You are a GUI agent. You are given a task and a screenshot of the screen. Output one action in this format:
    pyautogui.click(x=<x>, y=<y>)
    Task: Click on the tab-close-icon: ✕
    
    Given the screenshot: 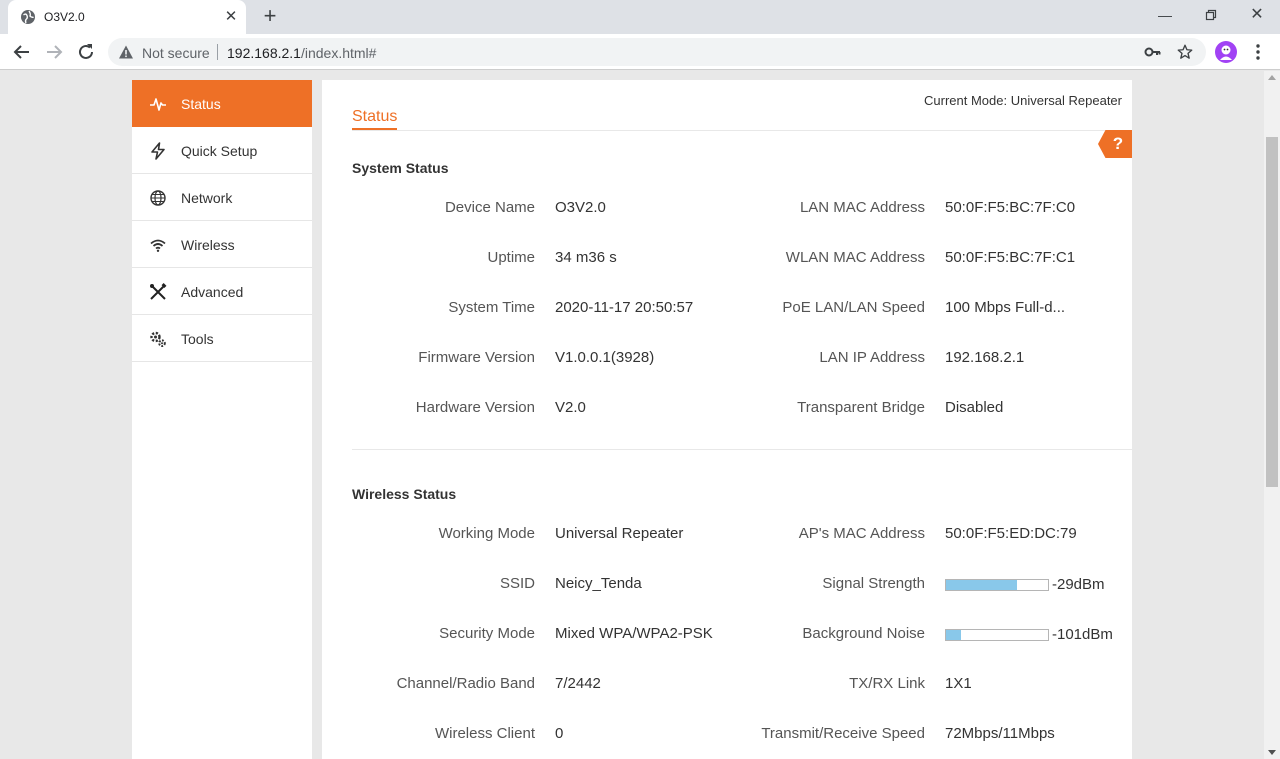 What is the action you would take?
    pyautogui.click(x=231, y=17)
    